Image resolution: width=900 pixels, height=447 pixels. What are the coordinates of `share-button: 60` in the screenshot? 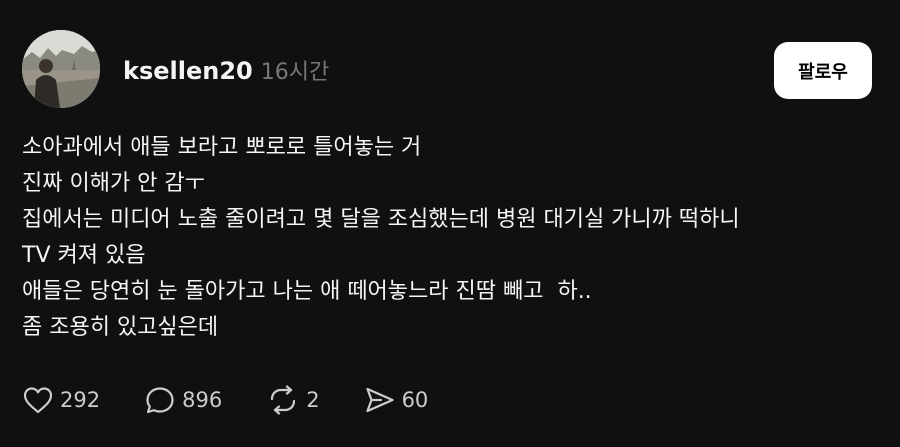 It's located at (396, 400).